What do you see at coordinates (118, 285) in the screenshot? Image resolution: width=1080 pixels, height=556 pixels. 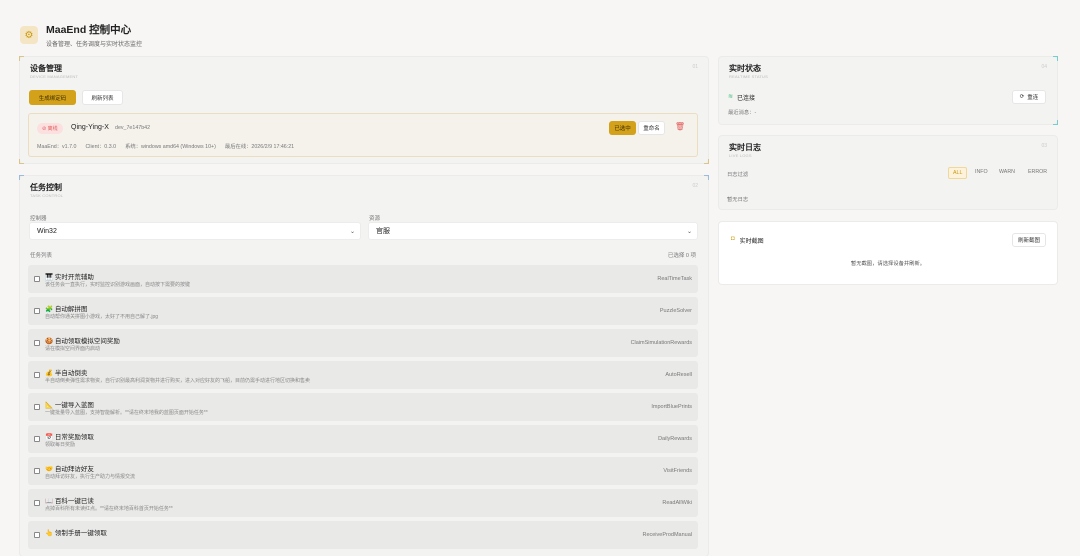 I see `task-description: 该任务会一直执行，实时监控识别游戏画面，自动按下需要的按键` at bounding box center [118, 285].